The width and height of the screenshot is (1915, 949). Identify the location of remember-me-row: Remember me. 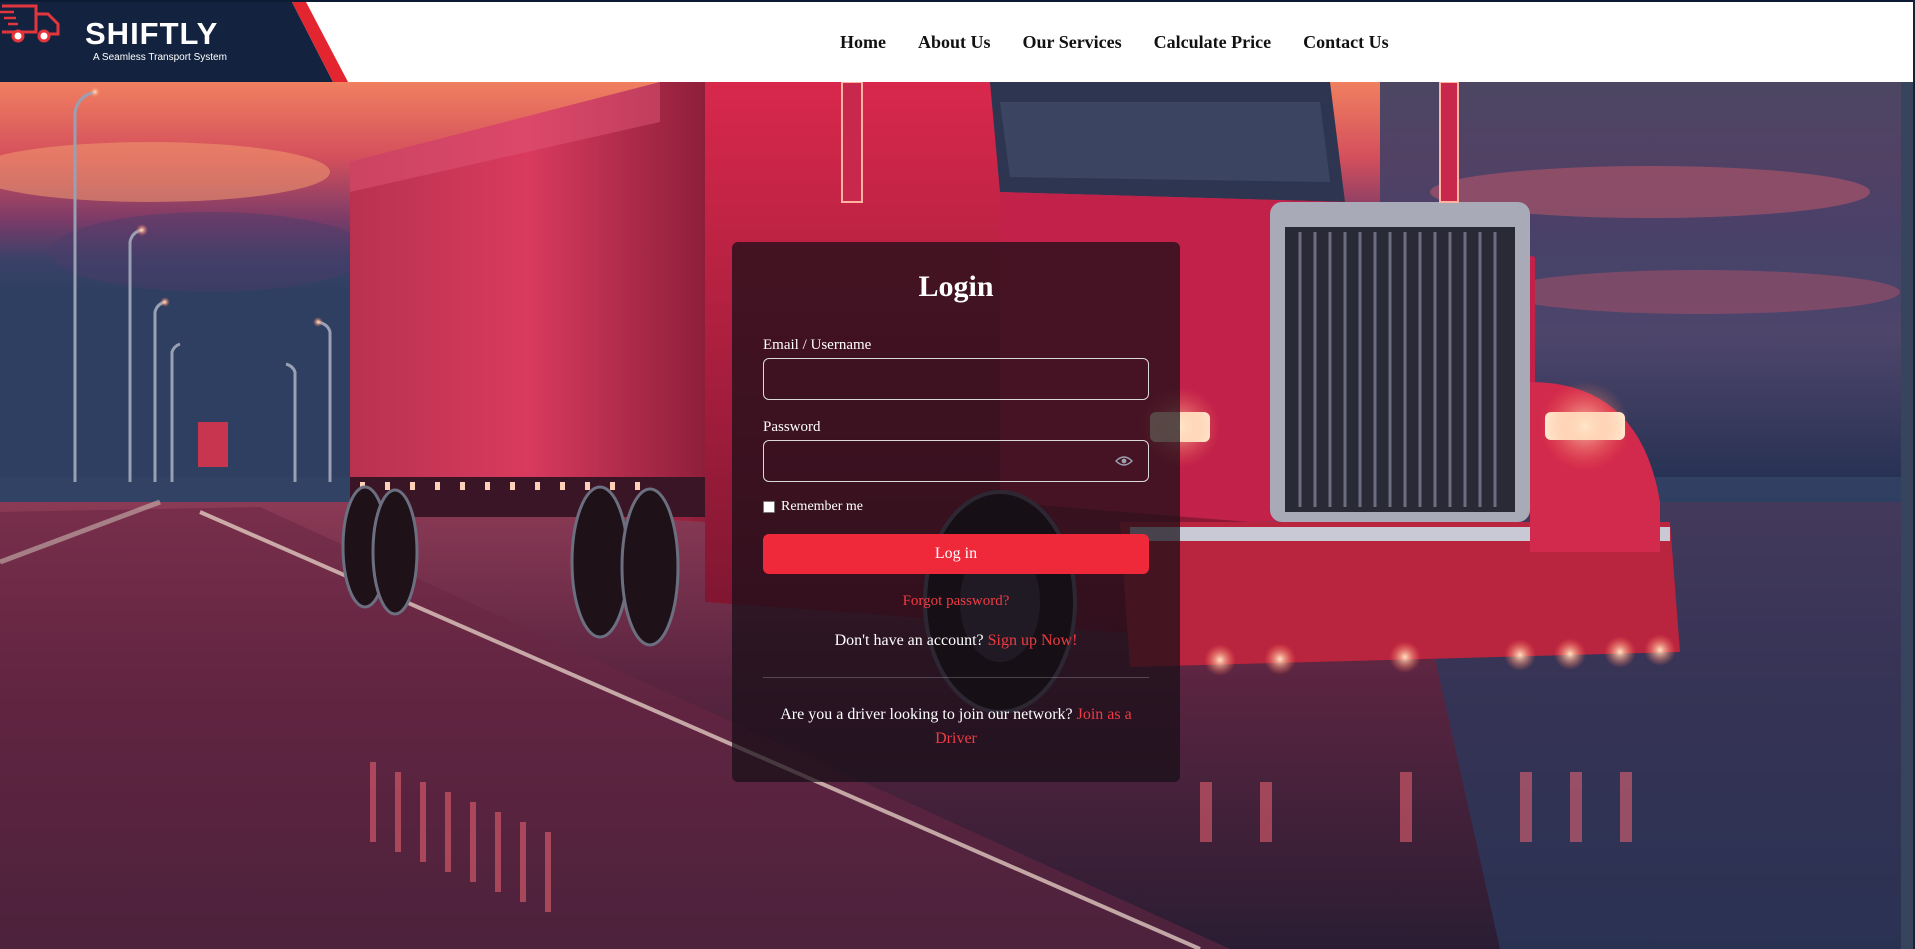
(813, 507).